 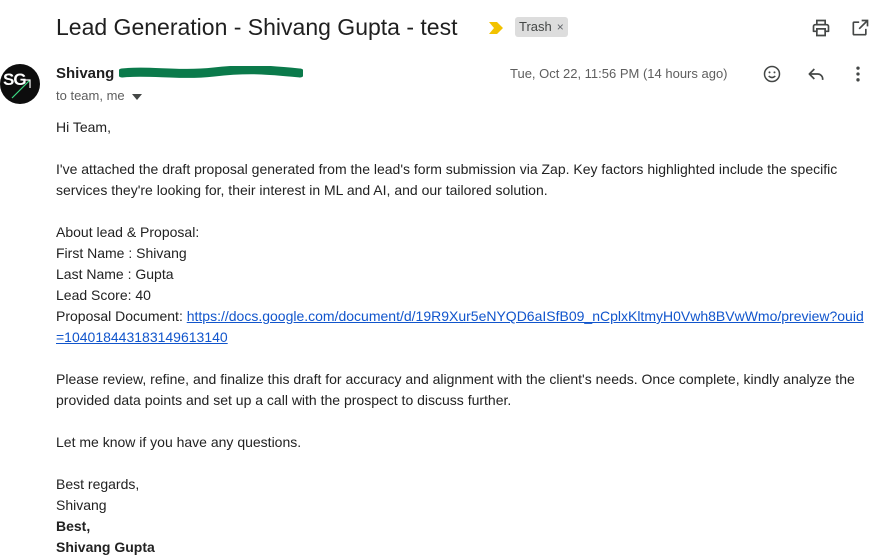 What do you see at coordinates (90, 95) in the screenshot?
I see `recipients-text: to team, me` at bounding box center [90, 95].